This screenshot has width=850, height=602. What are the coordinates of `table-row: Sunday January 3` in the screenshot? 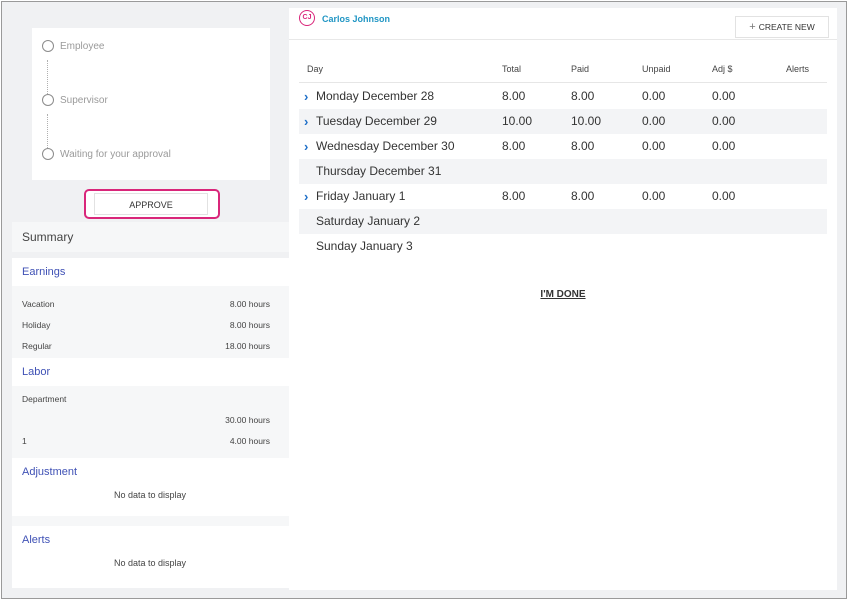 It's located at (563, 246).